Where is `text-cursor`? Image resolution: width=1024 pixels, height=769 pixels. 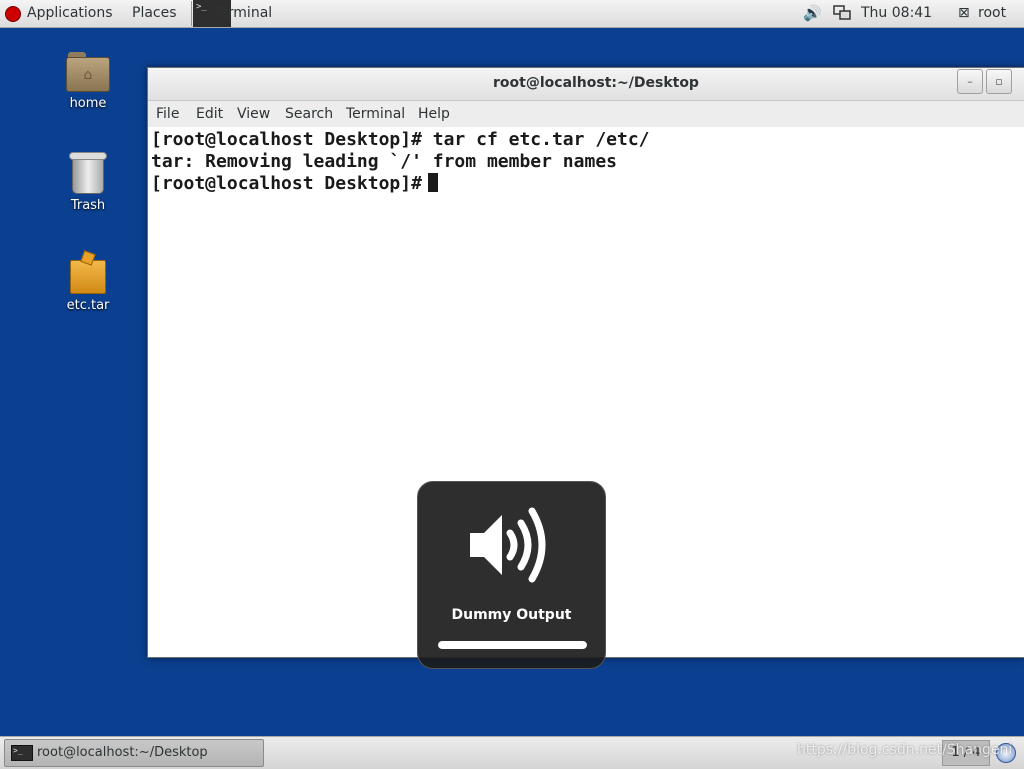
text-cursor is located at coordinates (432, 182).